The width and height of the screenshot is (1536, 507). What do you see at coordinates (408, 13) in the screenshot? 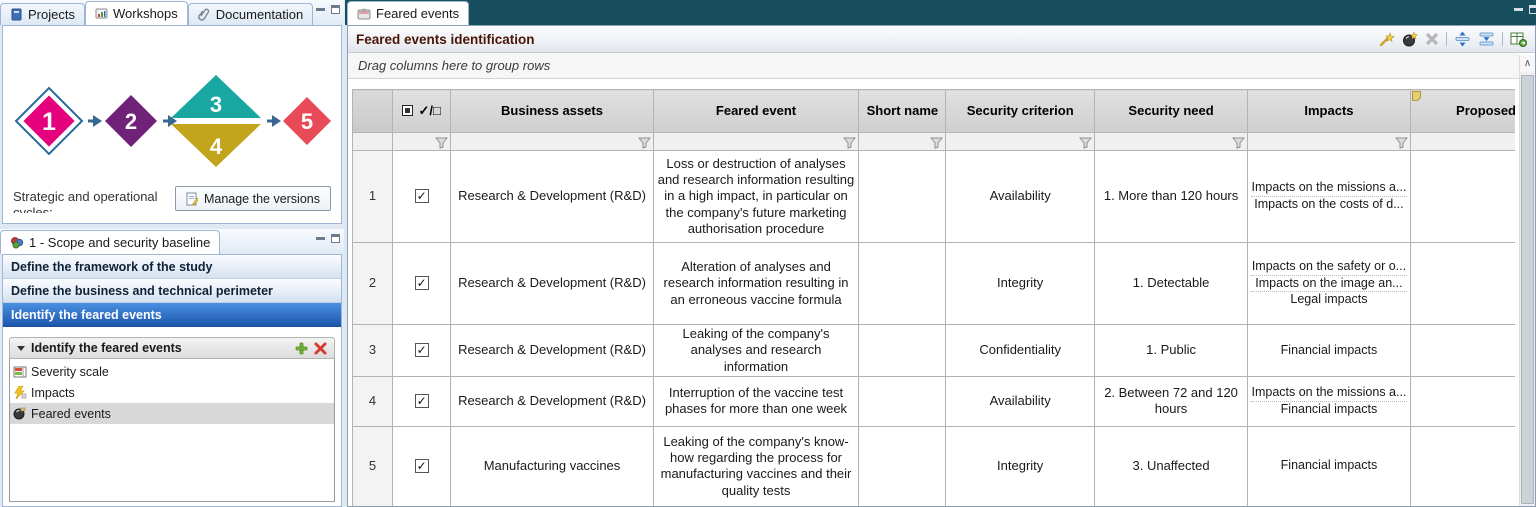
I see `tab-feared-events: Feared events` at bounding box center [408, 13].